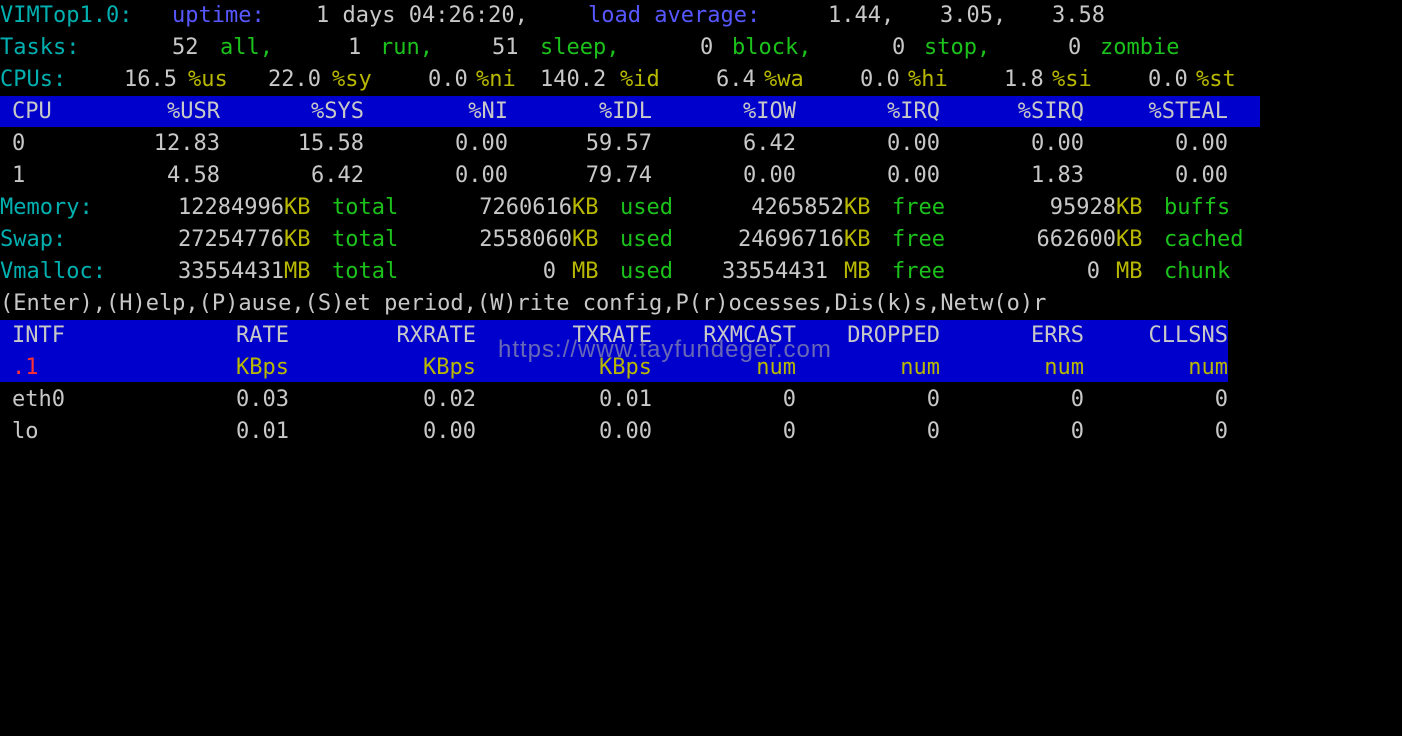 The height and width of the screenshot is (736, 1402). I want to click on cpu-id: 0, so click(19, 143).